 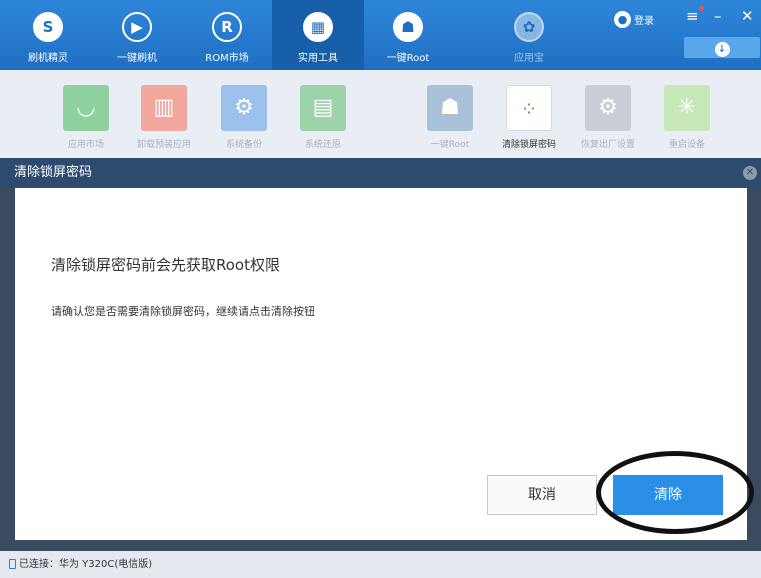 What do you see at coordinates (137, 27) in the screenshot?
I see `play-icon: ▶` at bounding box center [137, 27].